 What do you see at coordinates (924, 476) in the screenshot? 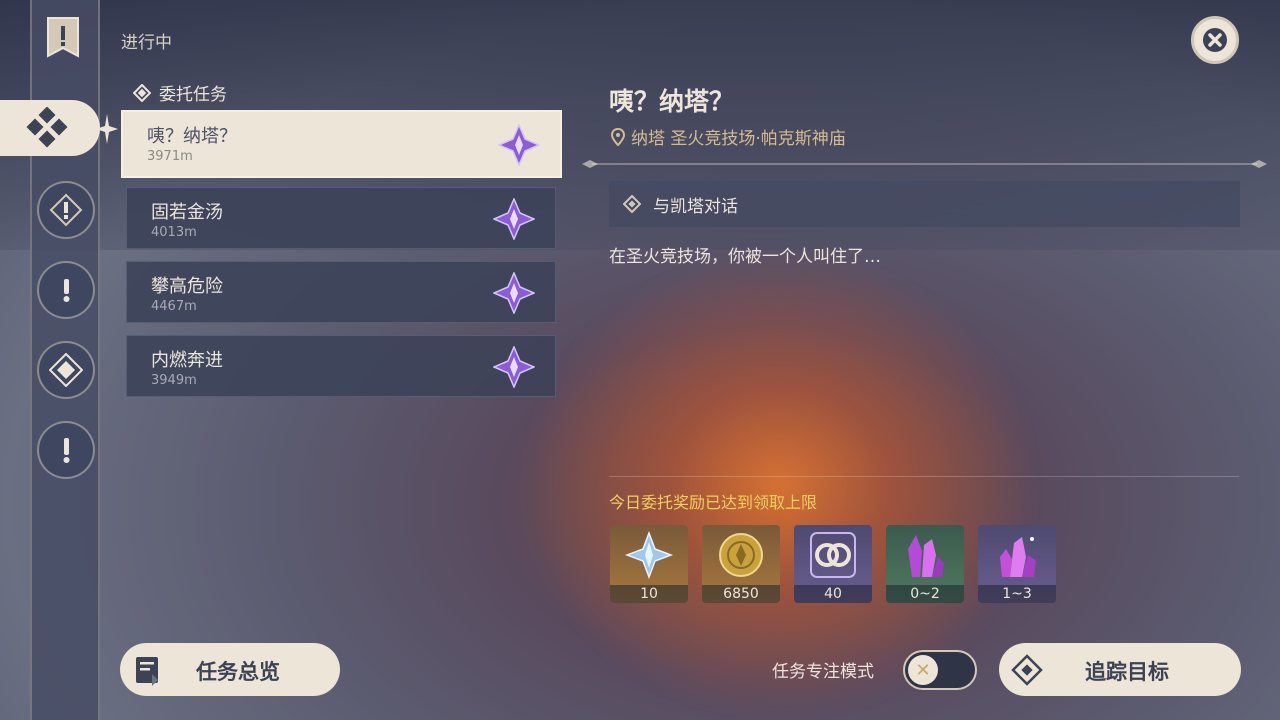
I see `rewards-divider` at bounding box center [924, 476].